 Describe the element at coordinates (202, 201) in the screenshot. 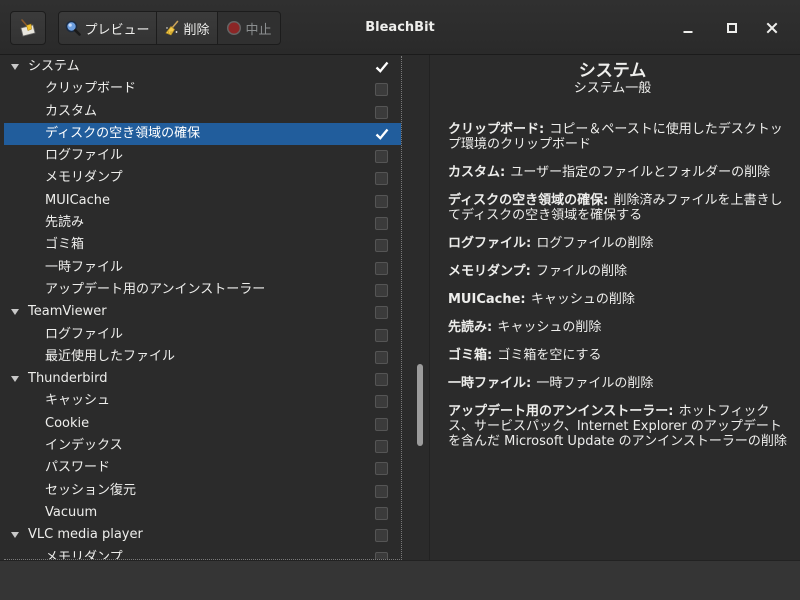

I see `tree-option-row: MUICache` at that location.